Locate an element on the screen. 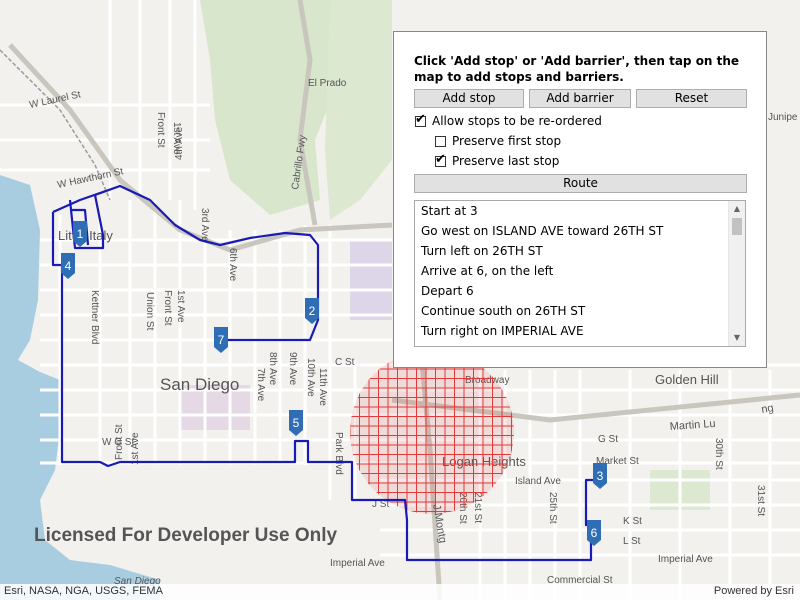 The height and width of the screenshot is (600, 800). stop-number: 5 is located at coordinates (296, 423).